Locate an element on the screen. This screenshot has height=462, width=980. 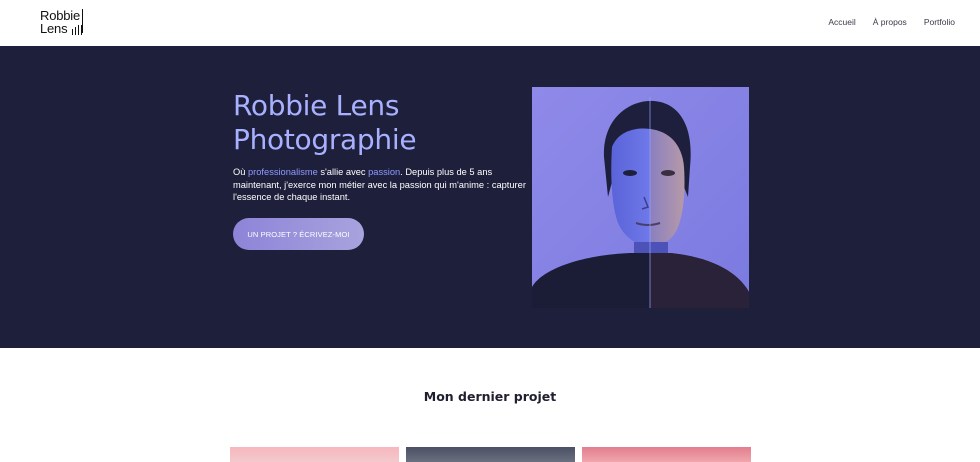
hero-title: Robbie Lens Photographie is located at coordinates (325, 122).